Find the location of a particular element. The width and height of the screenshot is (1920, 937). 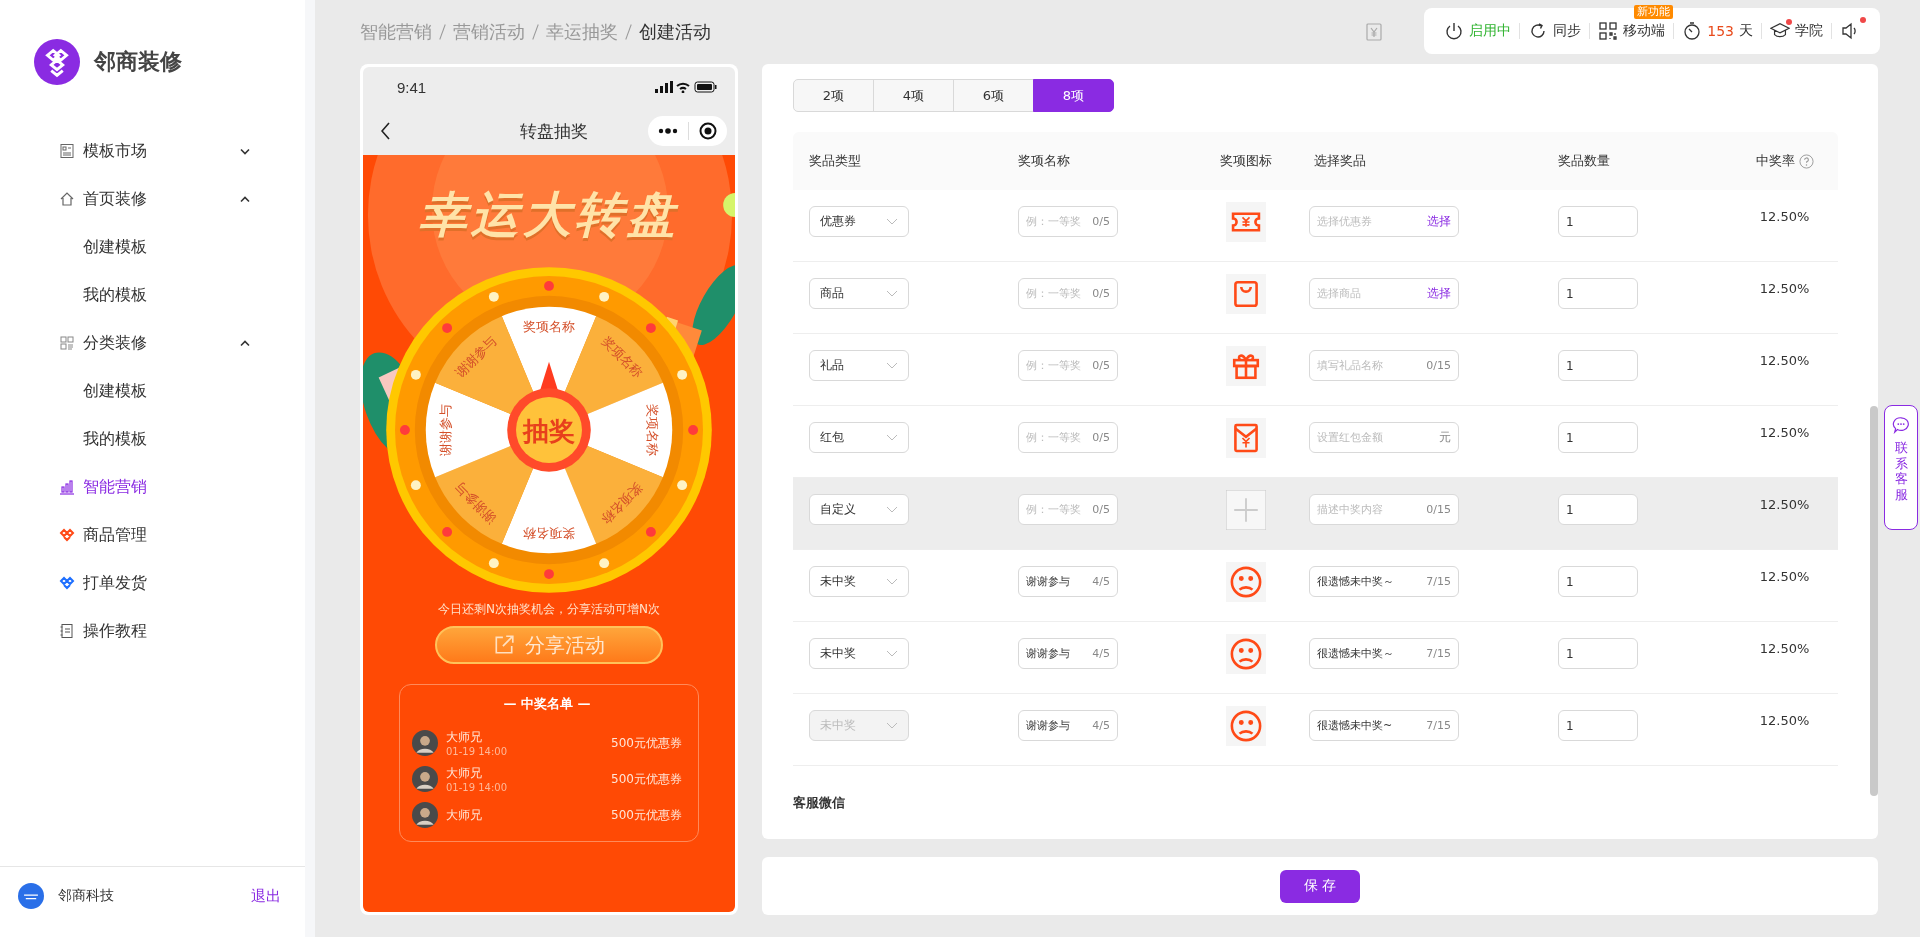

chevron-icon is located at coordinates (245, 343).